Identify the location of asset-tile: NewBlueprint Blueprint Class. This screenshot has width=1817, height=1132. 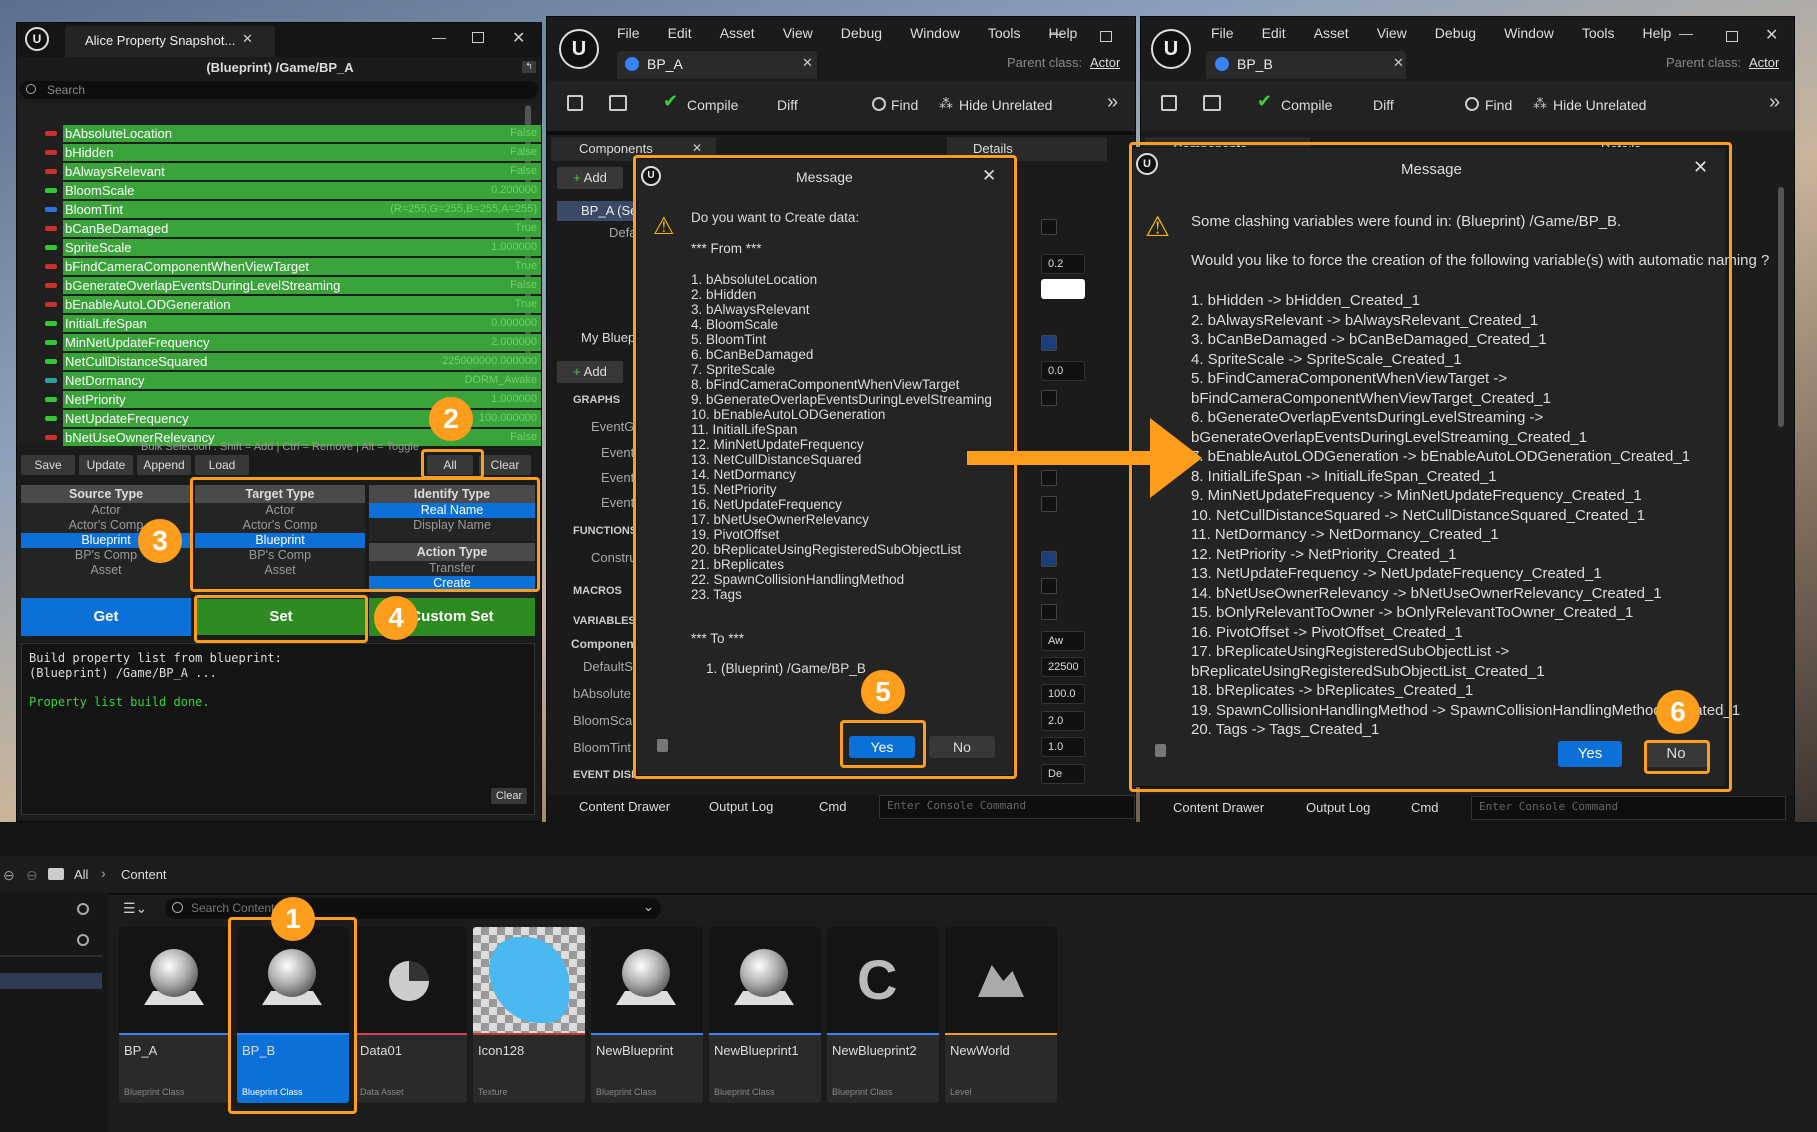
(647, 1015).